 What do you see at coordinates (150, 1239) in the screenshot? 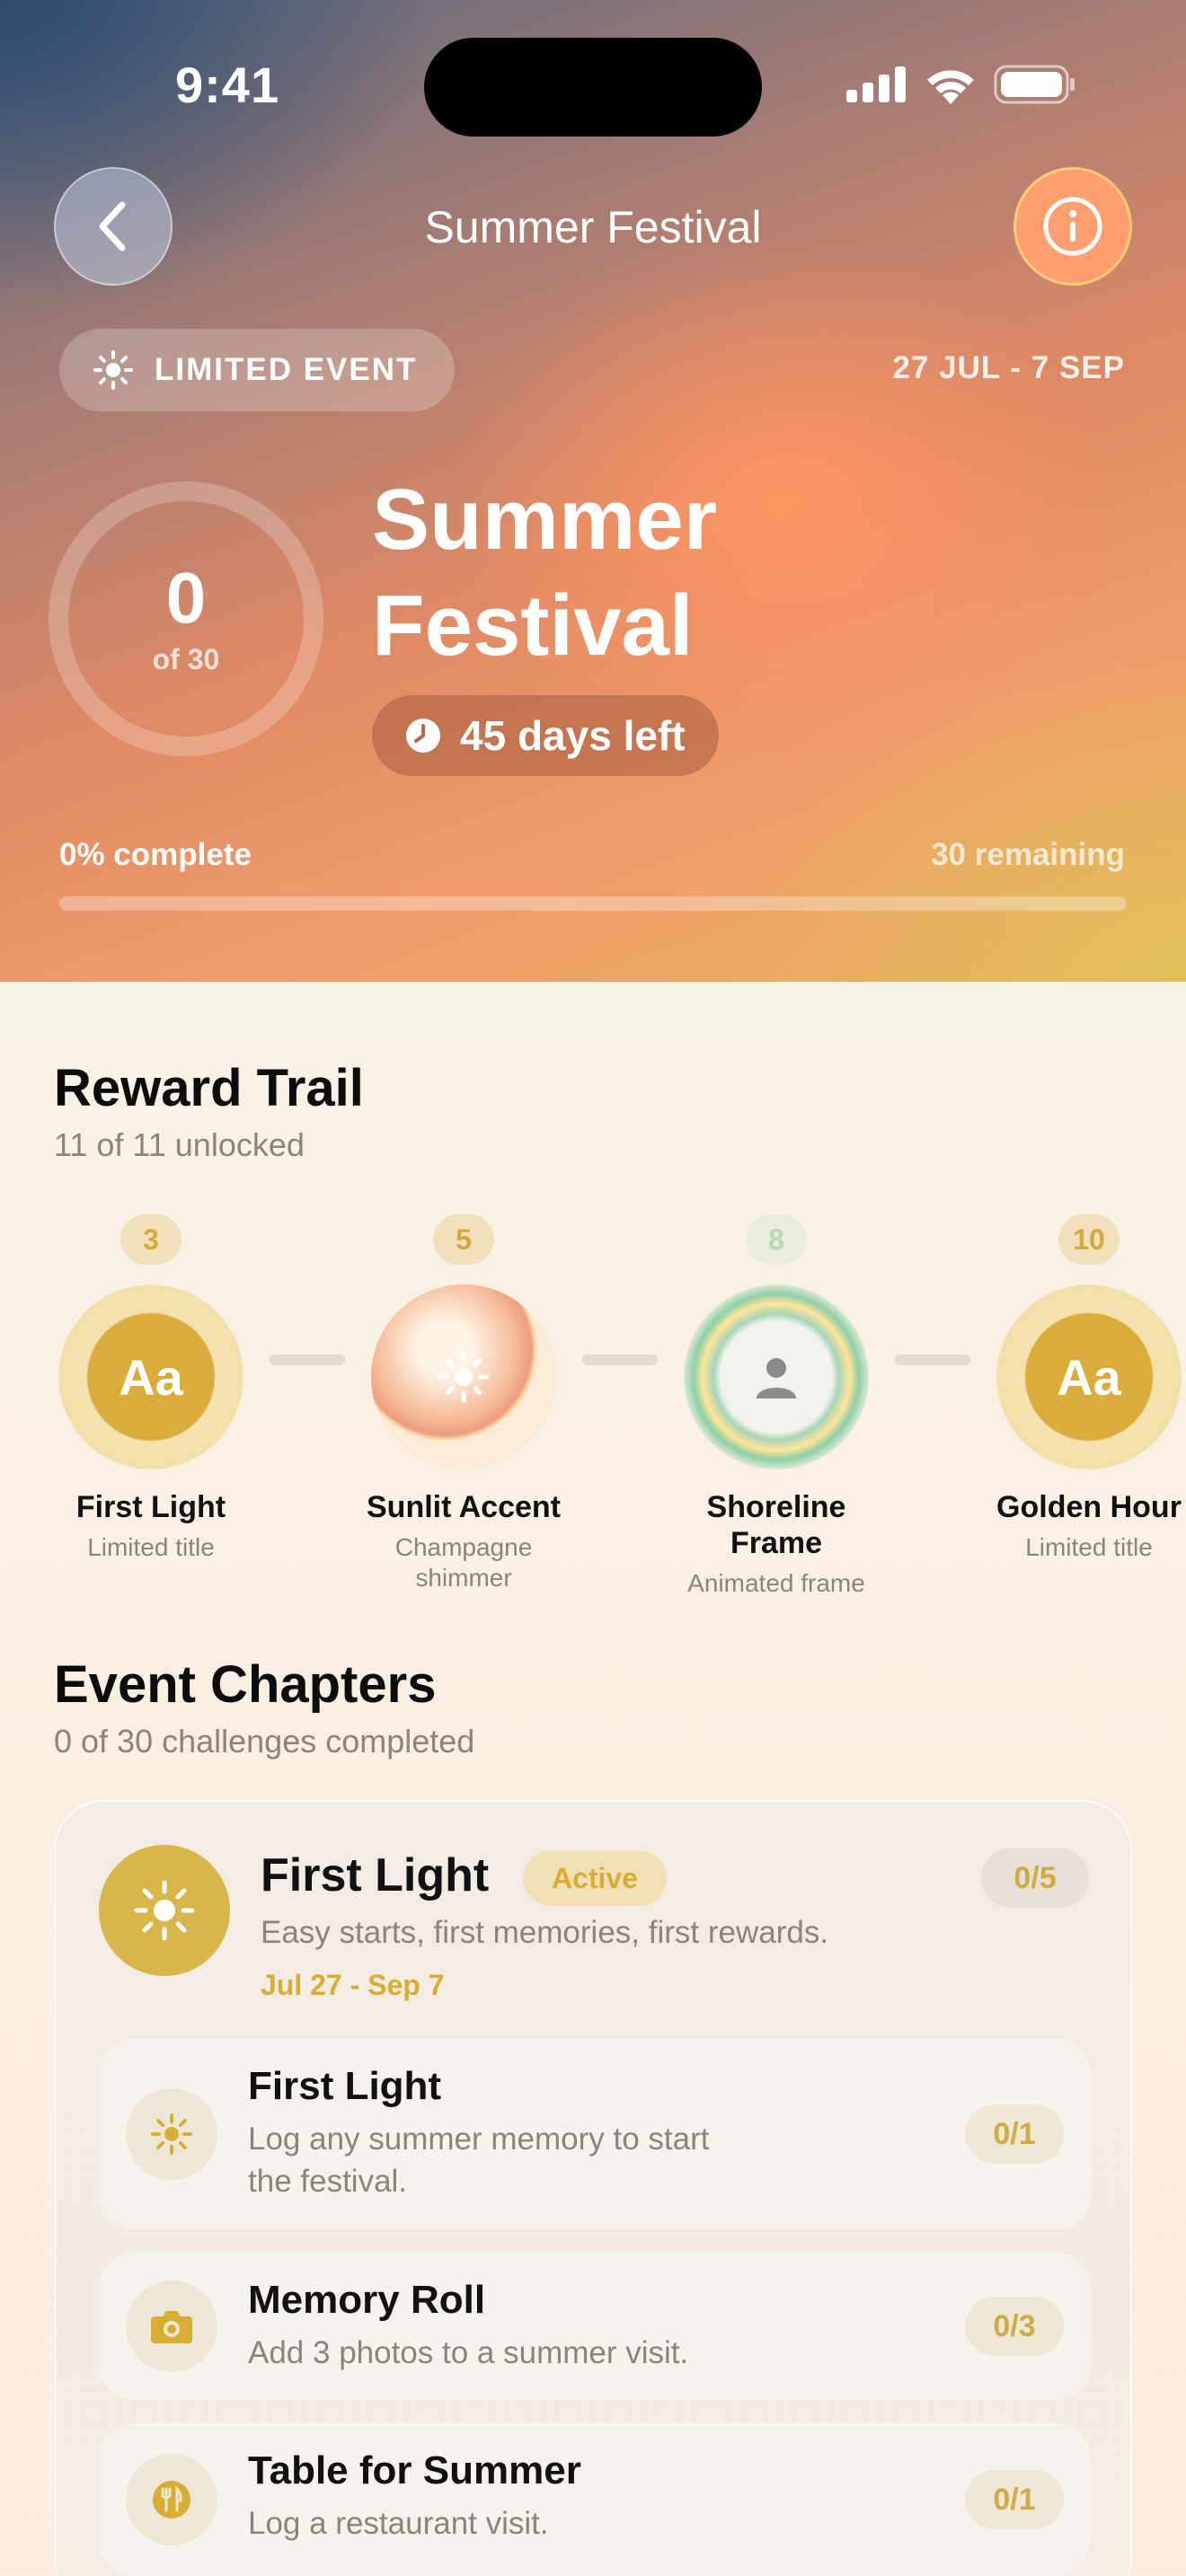
I see `reward-level: 3` at bounding box center [150, 1239].